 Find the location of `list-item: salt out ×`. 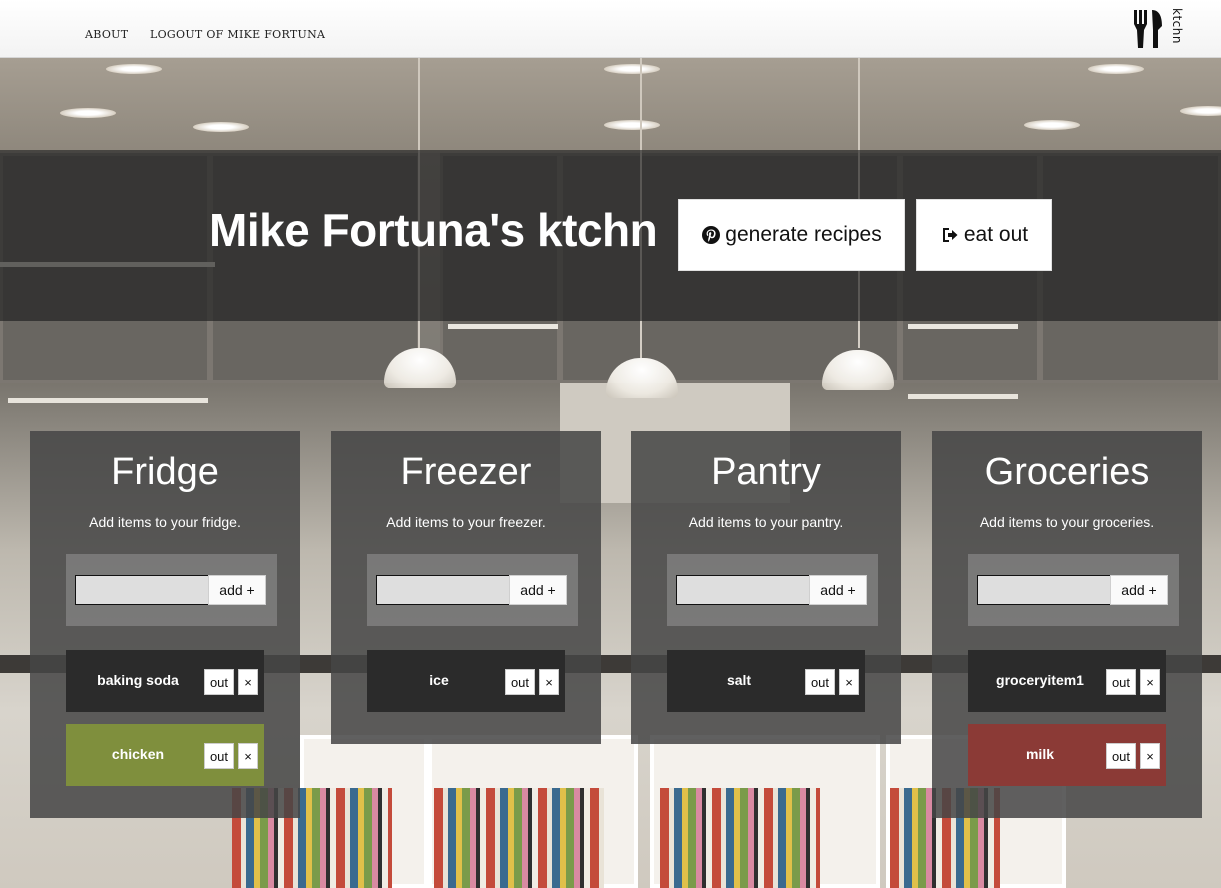

list-item: salt out × is located at coordinates (766, 681).